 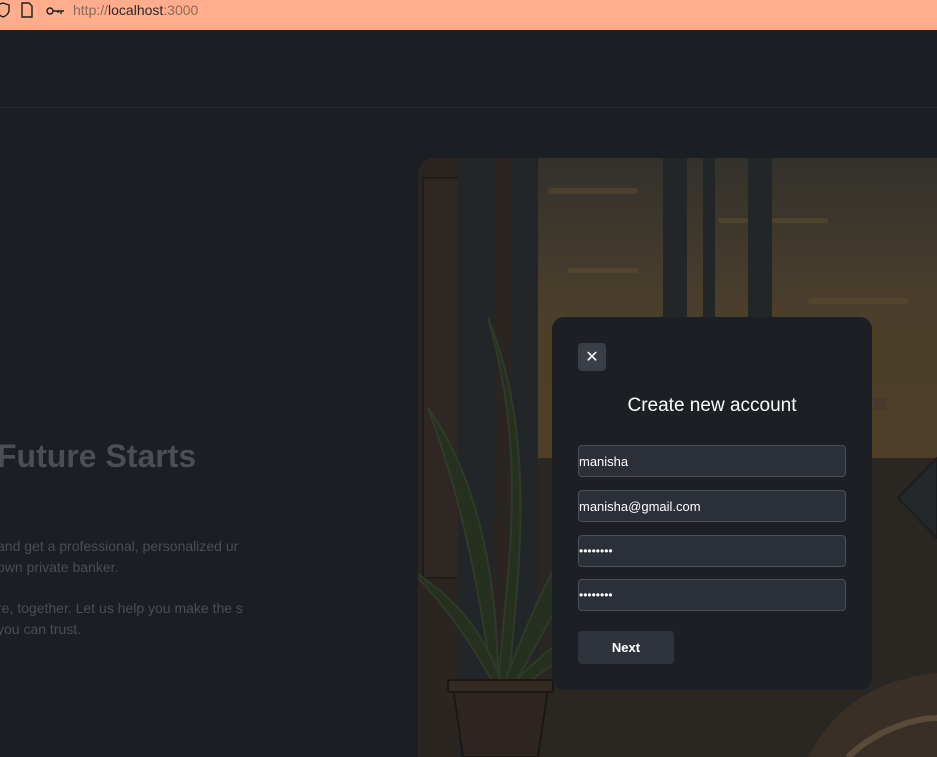 I want to click on browser-bar: http://localhost:3000, so click(x=468, y=15).